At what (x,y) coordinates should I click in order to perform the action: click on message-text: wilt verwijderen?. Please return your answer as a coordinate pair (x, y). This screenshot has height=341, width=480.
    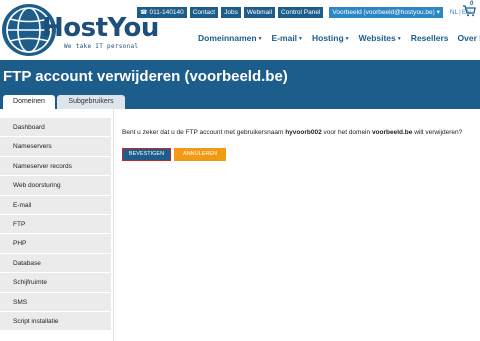
    Looking at the image, I should click on (437, 132).